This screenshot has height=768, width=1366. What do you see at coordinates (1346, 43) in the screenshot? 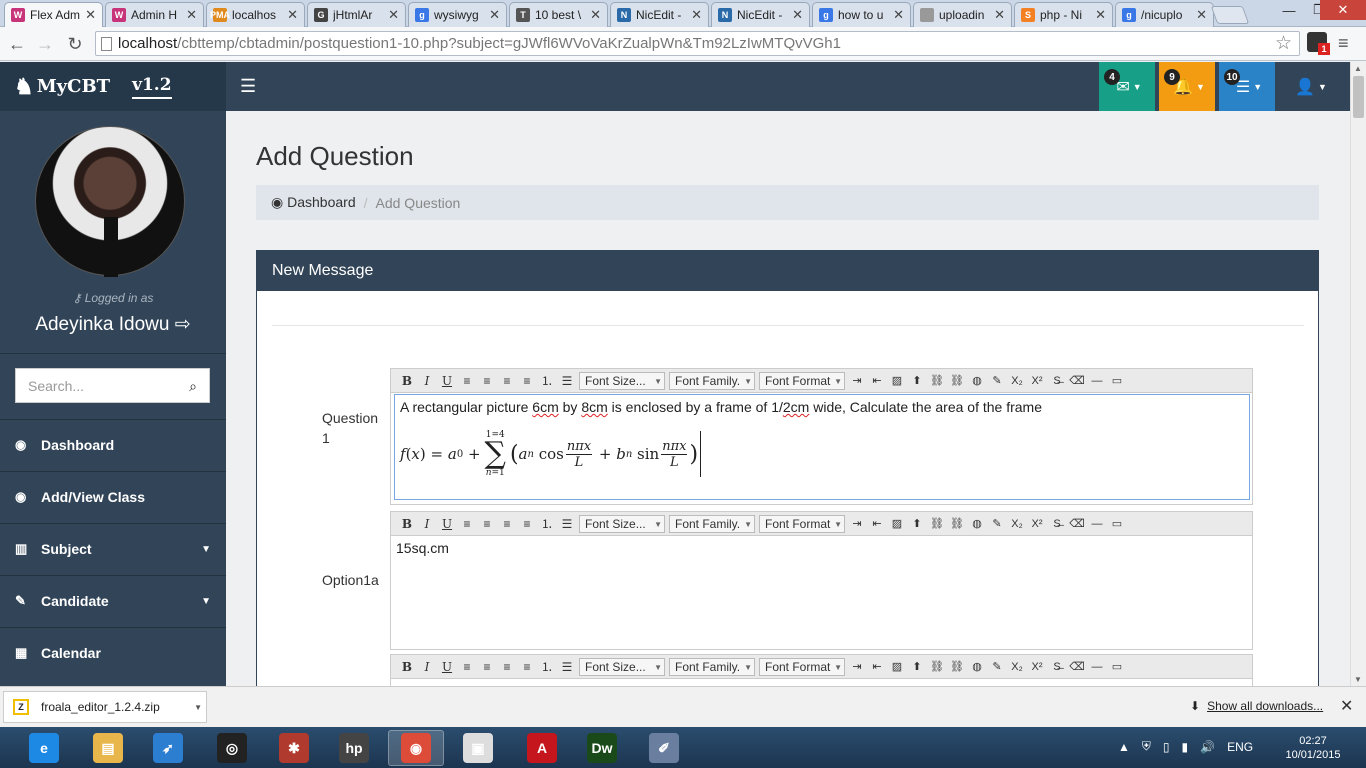
I see `browser-menu-icon: ≡` at bounding box center [1346, 43].